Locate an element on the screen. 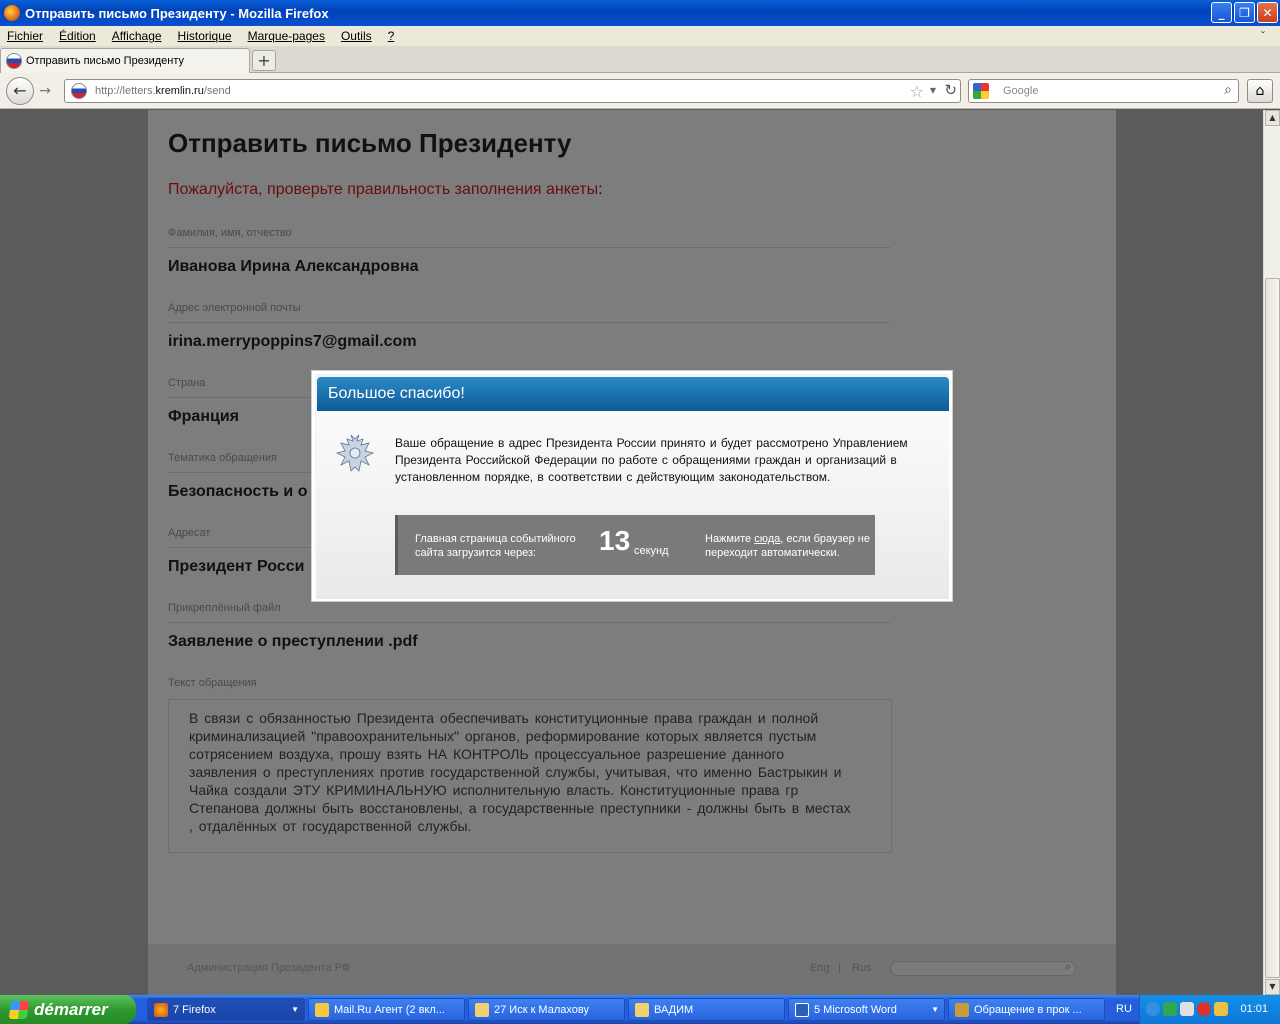 This screenshot has width=1280, height=1024. footer-lang-eng: Eng is located at coordinates (820, 968).